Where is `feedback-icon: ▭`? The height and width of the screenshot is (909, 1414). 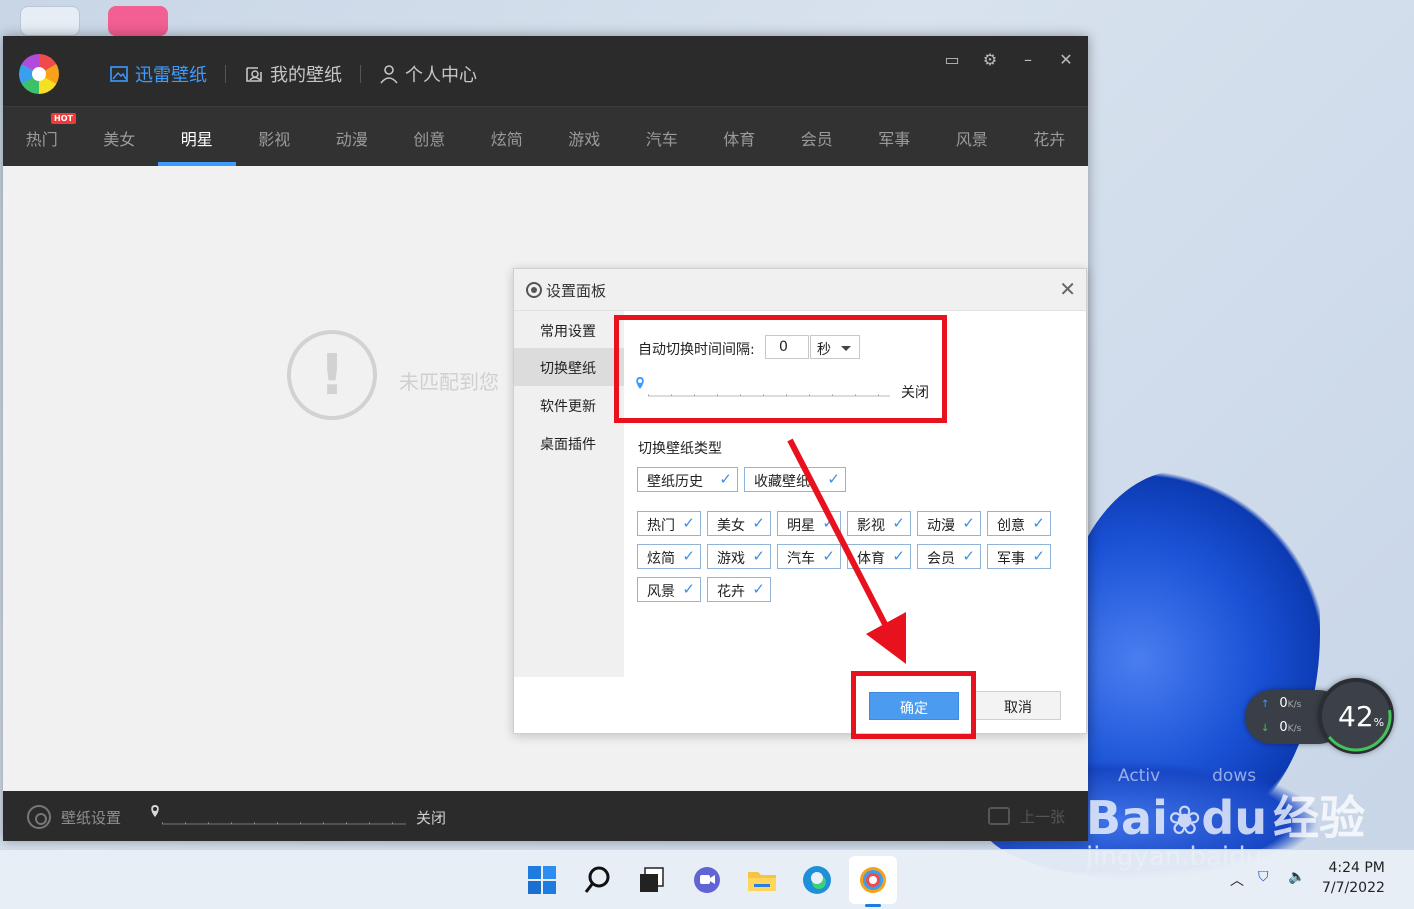
feedback-icon: ▭ is located at coordinates (952, 59).